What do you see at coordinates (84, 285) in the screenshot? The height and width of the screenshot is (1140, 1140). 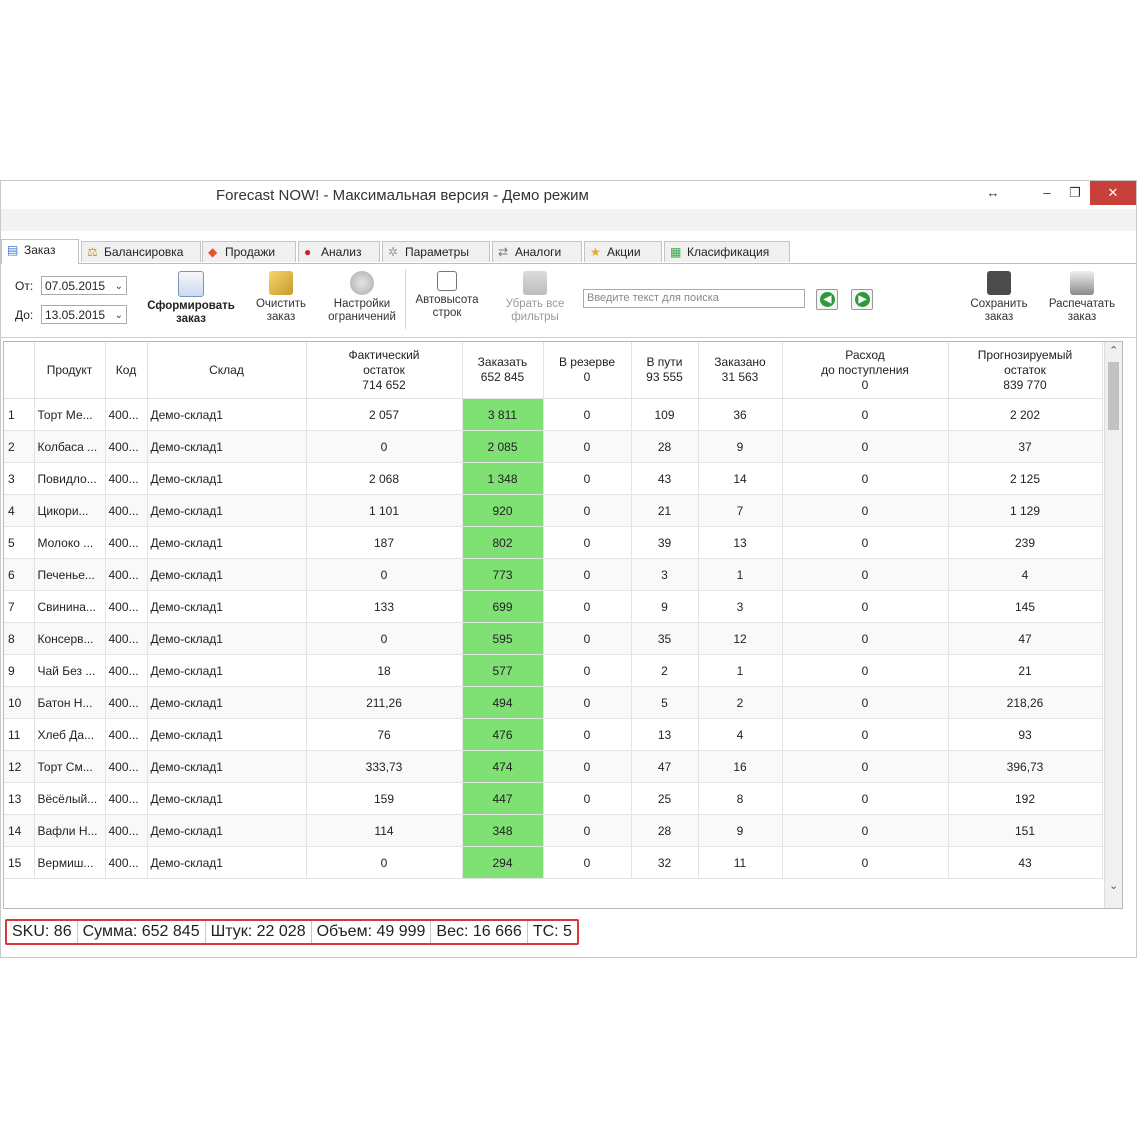 I see `from-date-input: 07.05.2015 ⌄` at bounding box center [84, 285].